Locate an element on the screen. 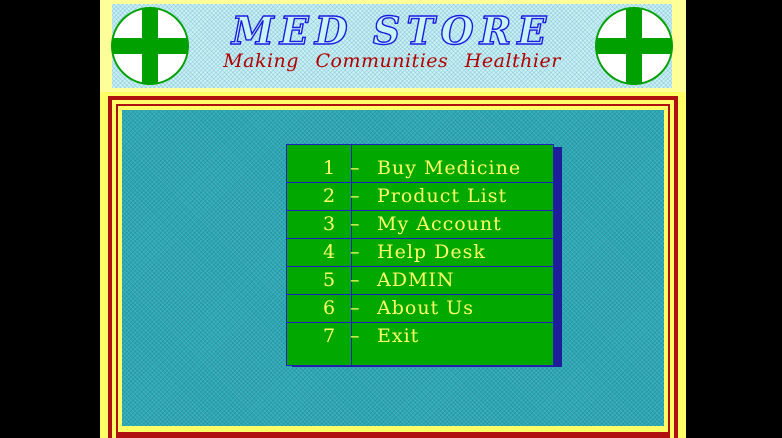 The width and height of the screenshot is (782, 438). menu-item-label: Buy Medicine is located at coordinates (449, 168).